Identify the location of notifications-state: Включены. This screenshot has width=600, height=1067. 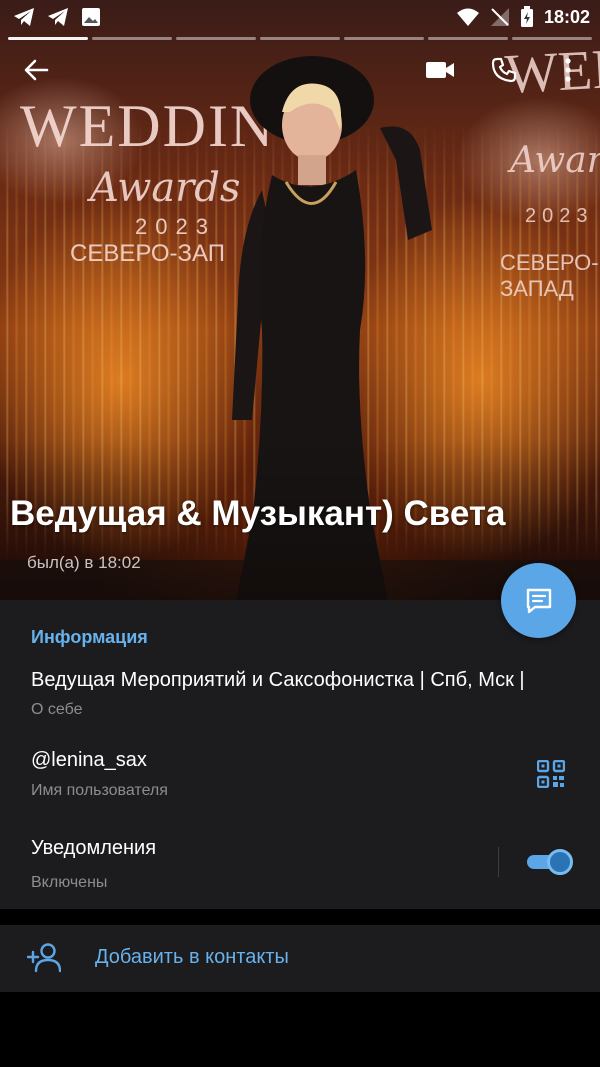
(69, 882).